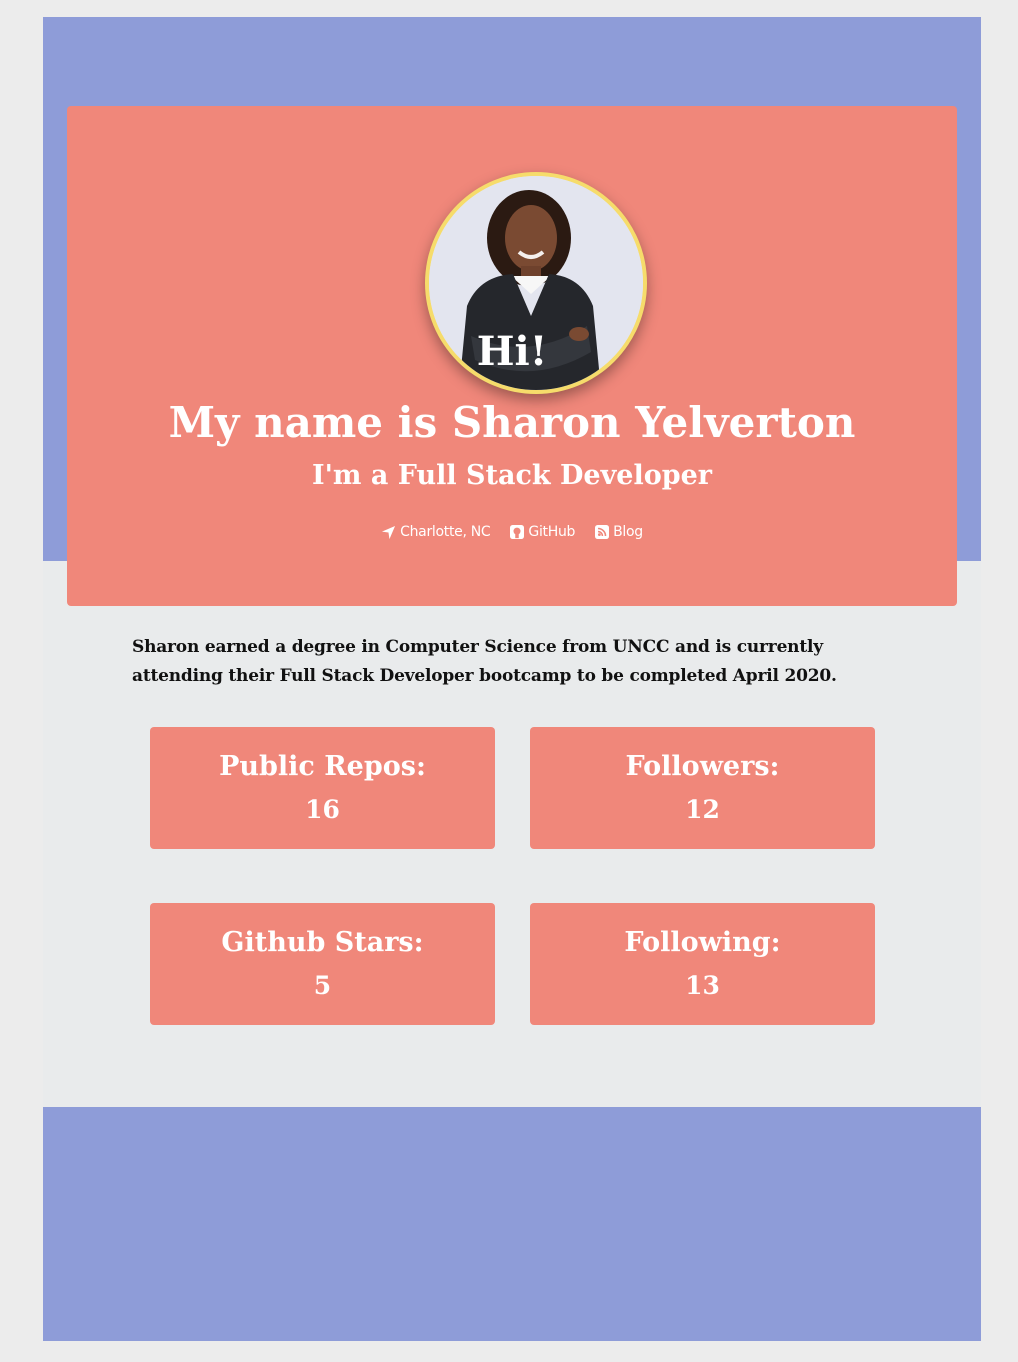 This screenshot has width=1018, height=1362. Describe the element at coordinates (702, 788) in the screenshot. I see `followers-card: Followers: 12` at that location.